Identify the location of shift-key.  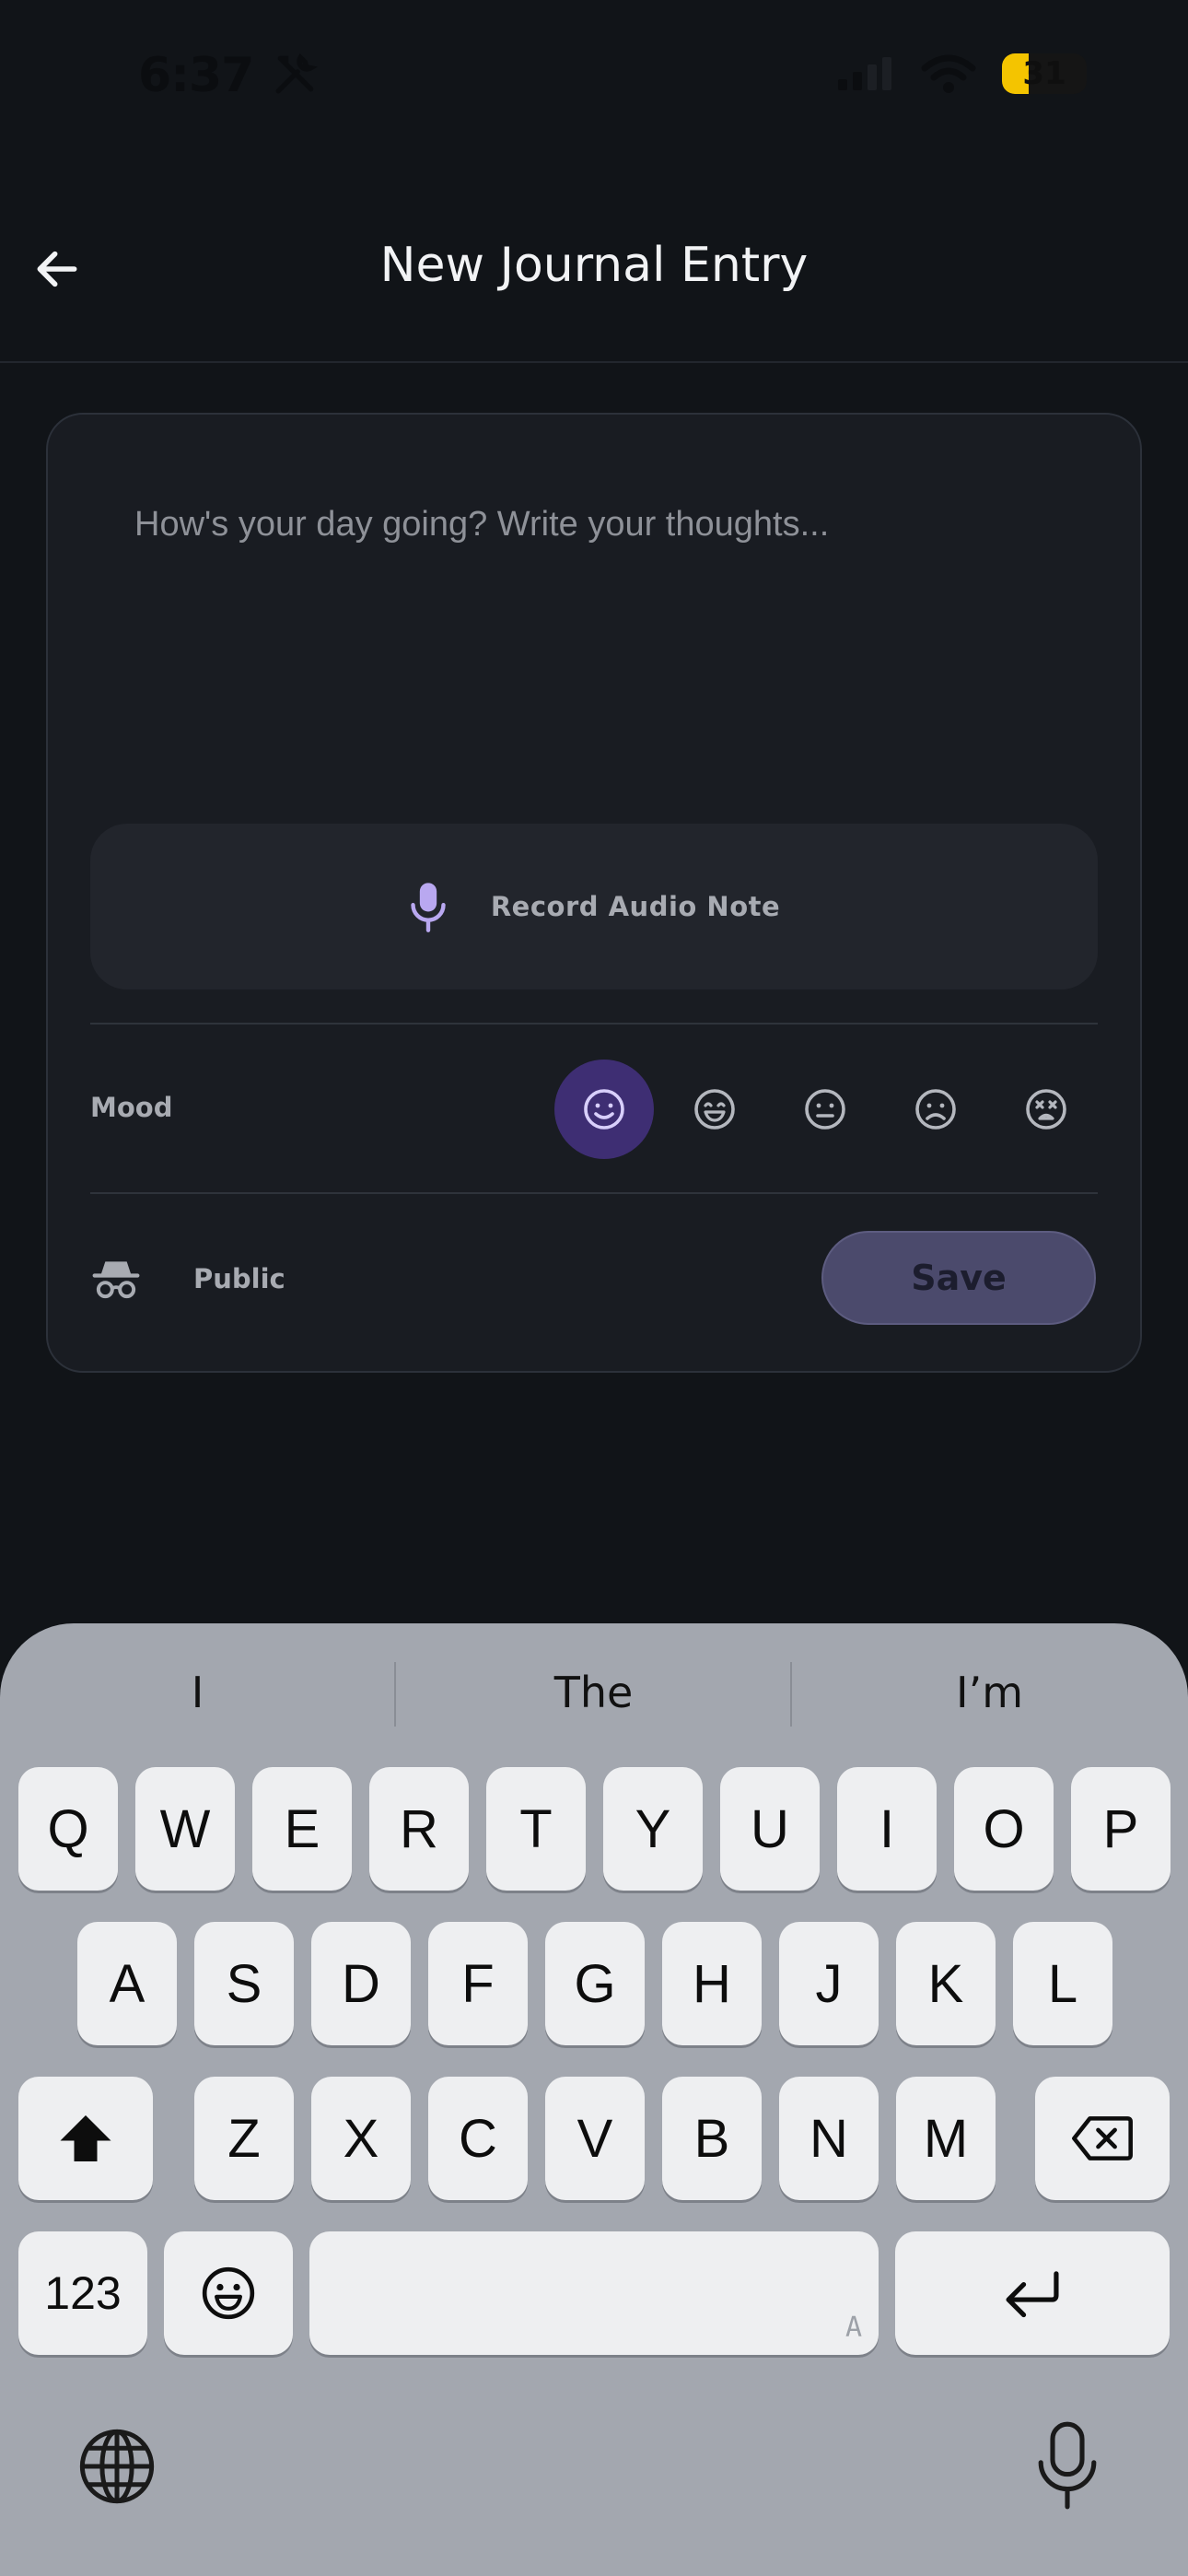
(85, 2138).